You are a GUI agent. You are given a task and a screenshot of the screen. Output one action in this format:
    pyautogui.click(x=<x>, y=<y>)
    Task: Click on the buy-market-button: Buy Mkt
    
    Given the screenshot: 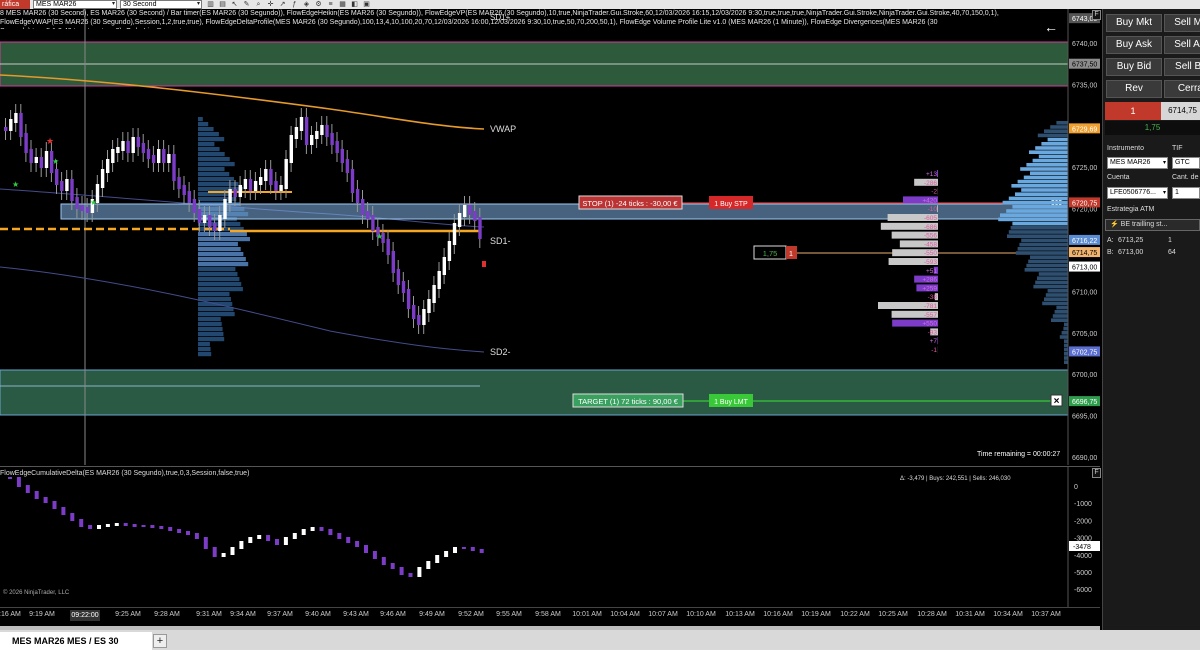 What is the action you would take?
    pyautogui.click(x=1134, y=23)
    